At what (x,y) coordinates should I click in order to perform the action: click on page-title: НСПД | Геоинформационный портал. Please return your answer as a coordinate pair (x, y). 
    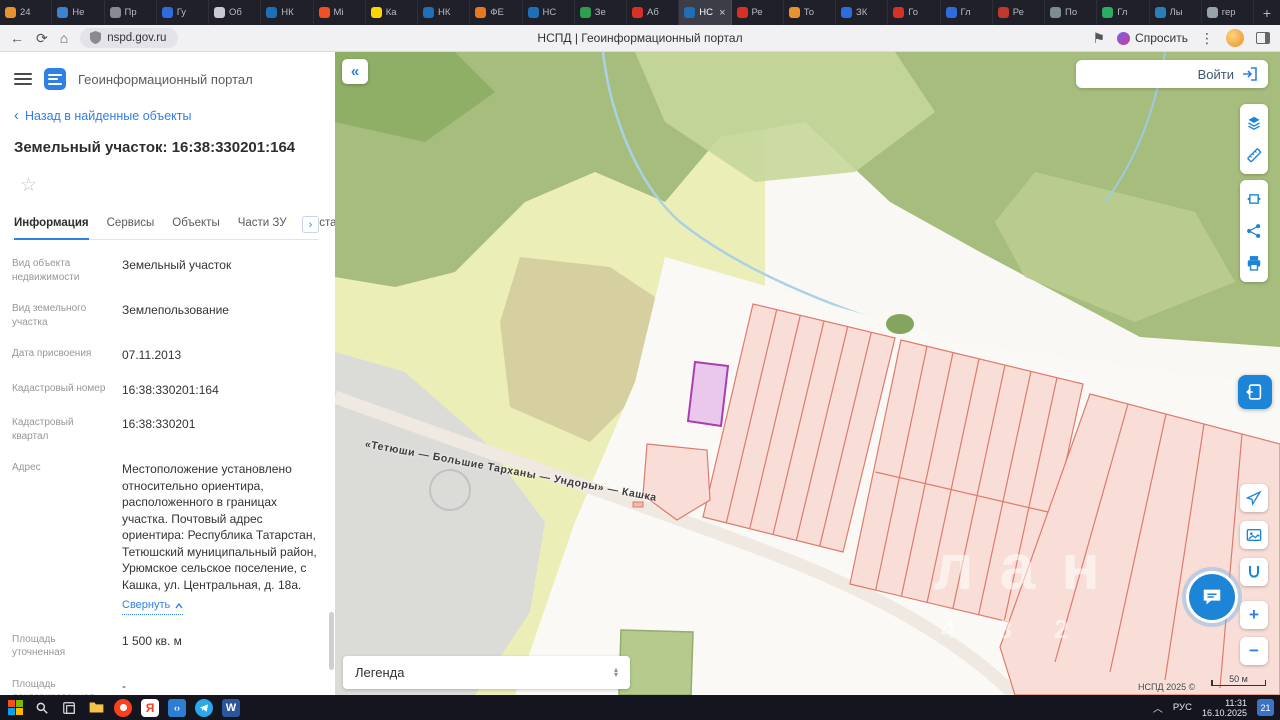
    Looking at the image, I should click on (640, 38).